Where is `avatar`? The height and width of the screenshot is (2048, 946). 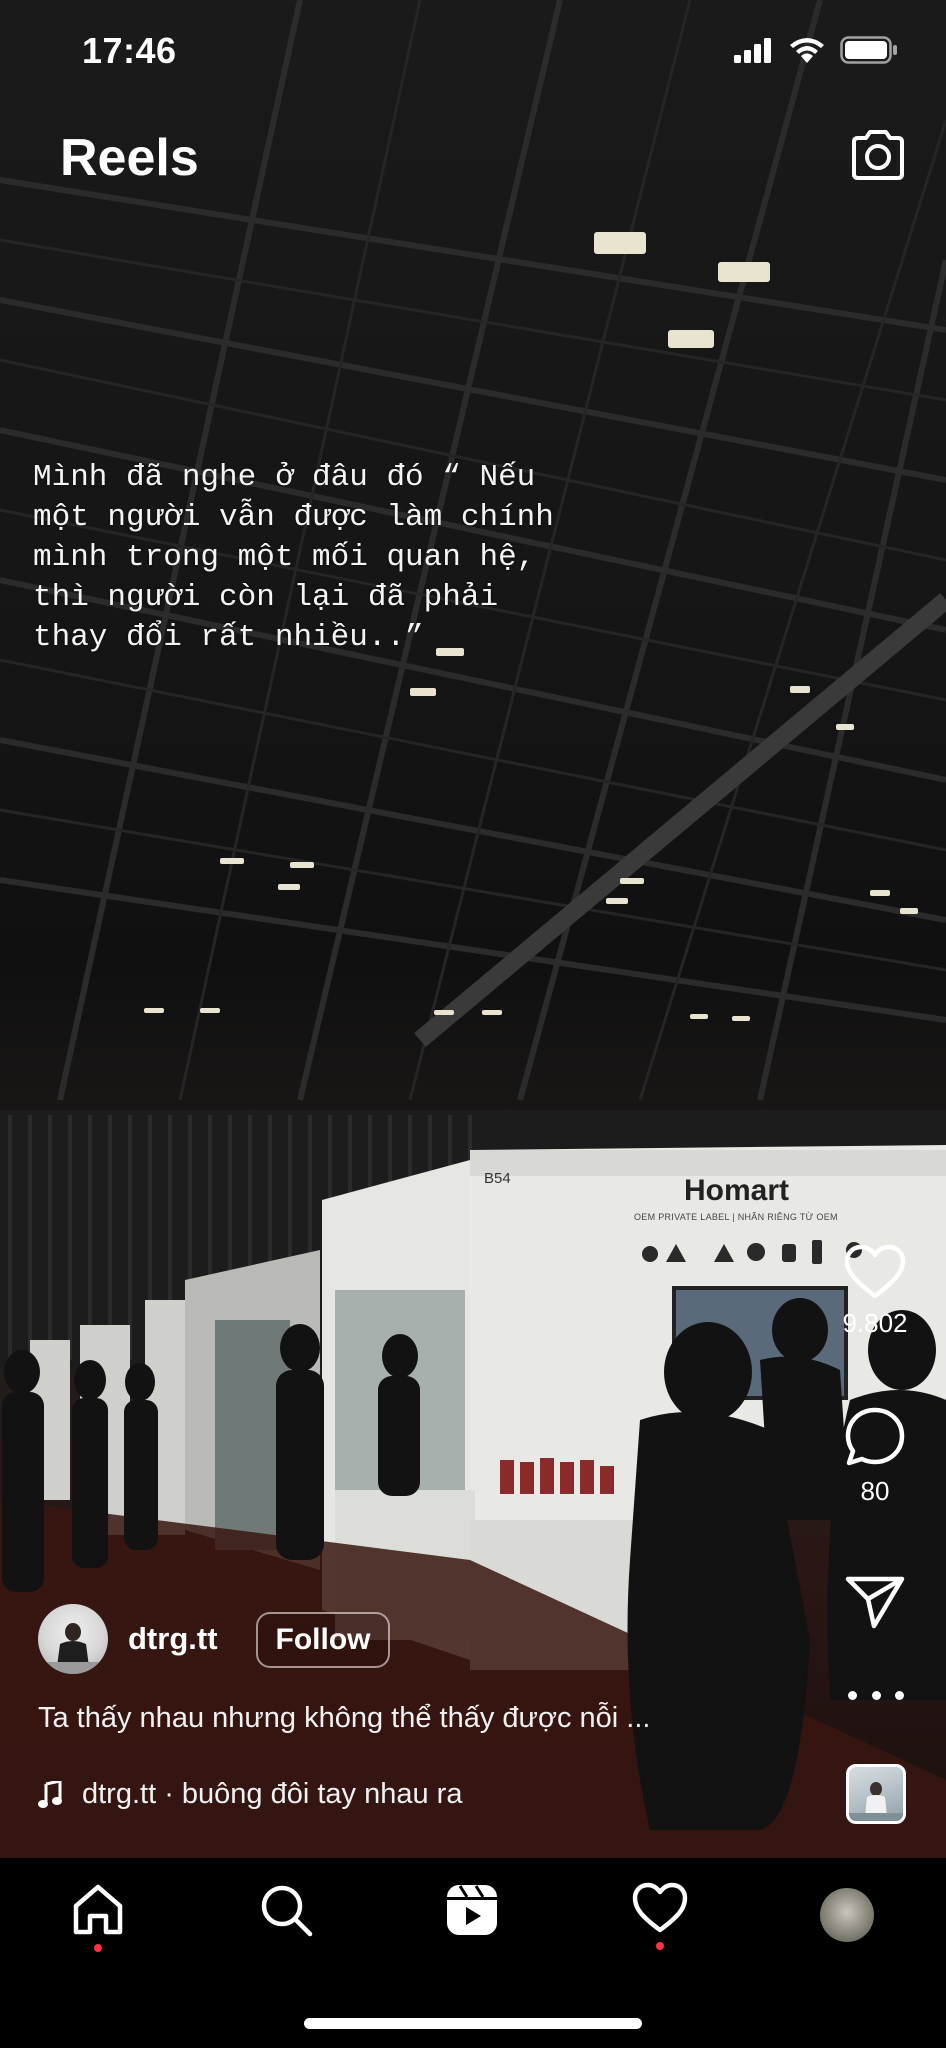
avatar is located at coordinates (73, 1639).